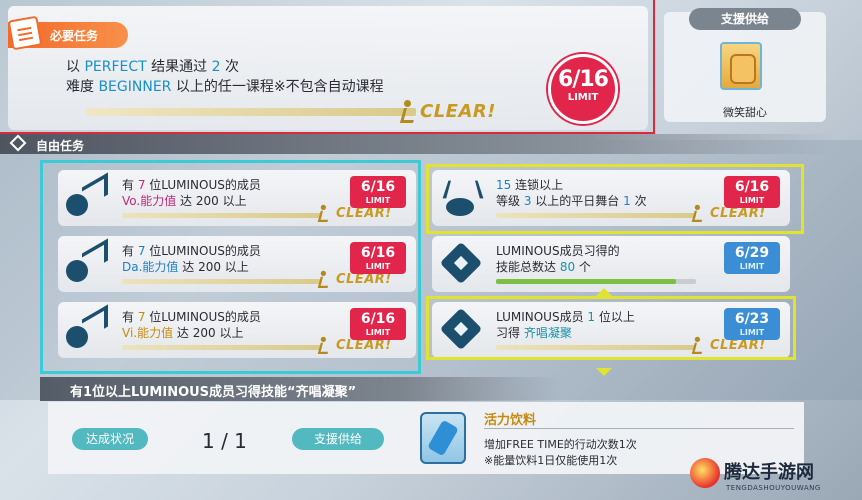  I want to click on mission-text: LUMINOUS成员习得的 技能总数达 80 个, so click(558, 259).